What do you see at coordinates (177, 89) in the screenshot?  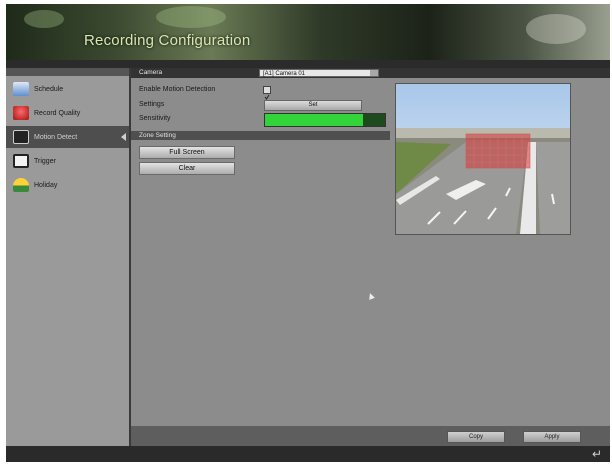 I see `enable-motion-label: Enable Motion Detection` at bounding box center [177, 89].